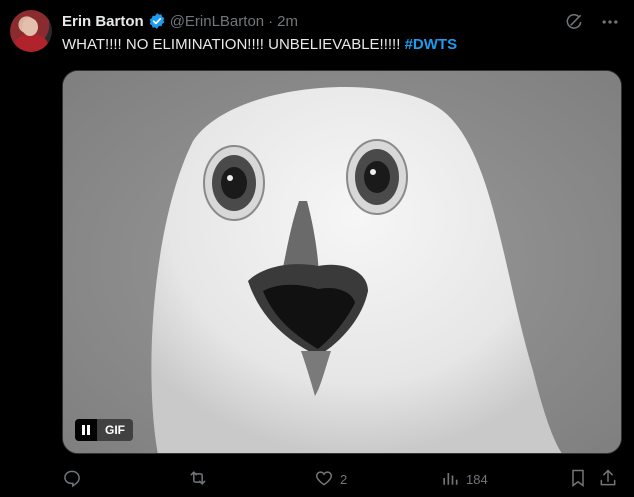 The width and height of the screenshot is (634, 497). What do you see at coordinates (592, 22) in the screenshot?
I see `tweet-top-actions` at bounding box center [592, 22].